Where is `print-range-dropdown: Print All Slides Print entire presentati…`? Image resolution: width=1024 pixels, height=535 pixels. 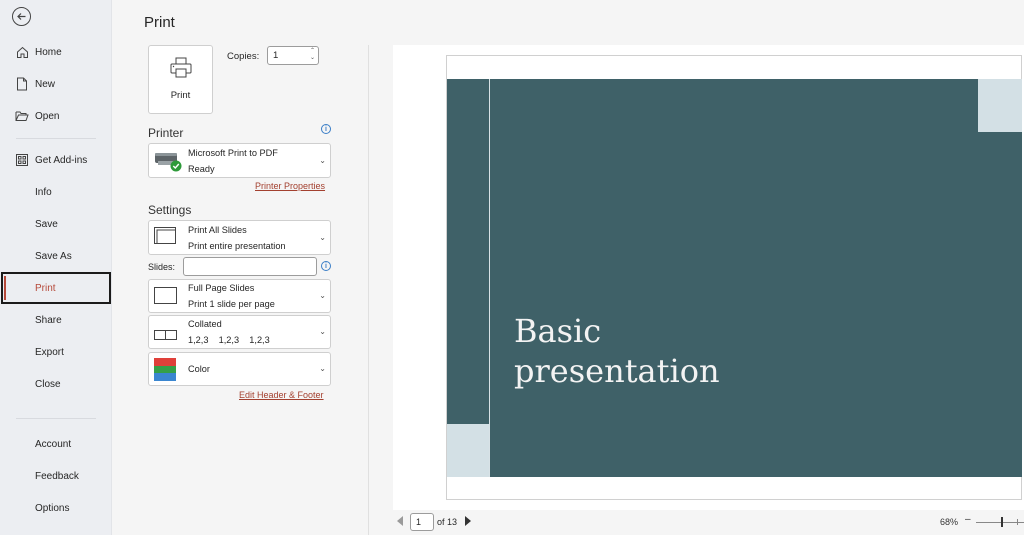 print-range-dropdown: Print All Slides Print entire presentati… is located at coordinates (239, 237).